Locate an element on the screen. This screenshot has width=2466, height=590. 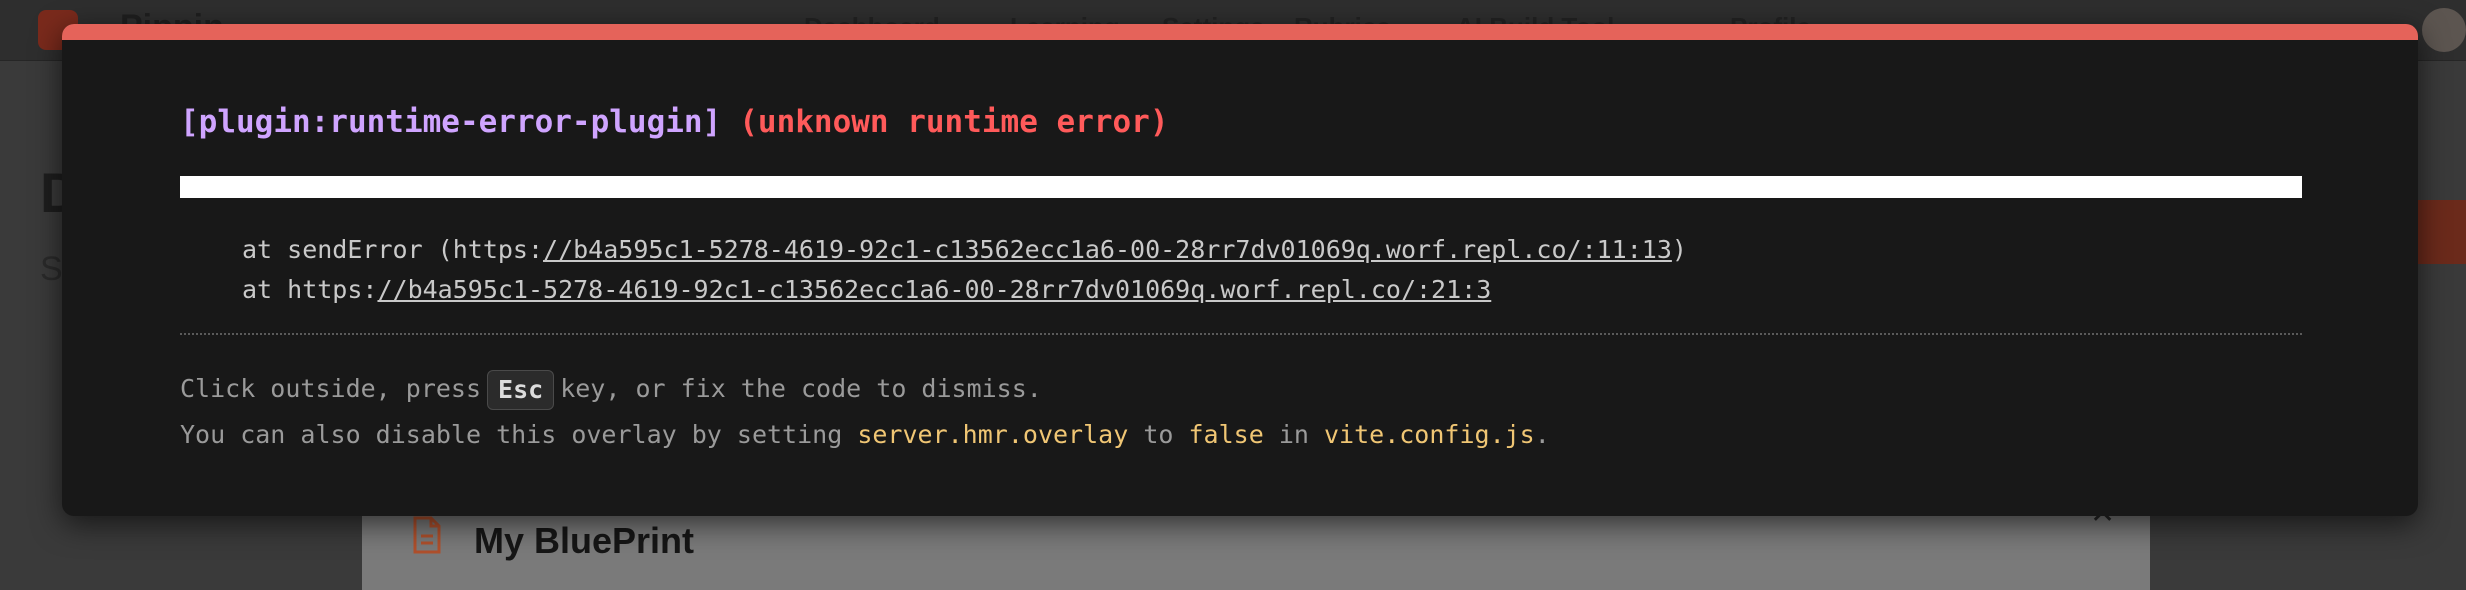
document-icon is located at coordinates (427, 535).